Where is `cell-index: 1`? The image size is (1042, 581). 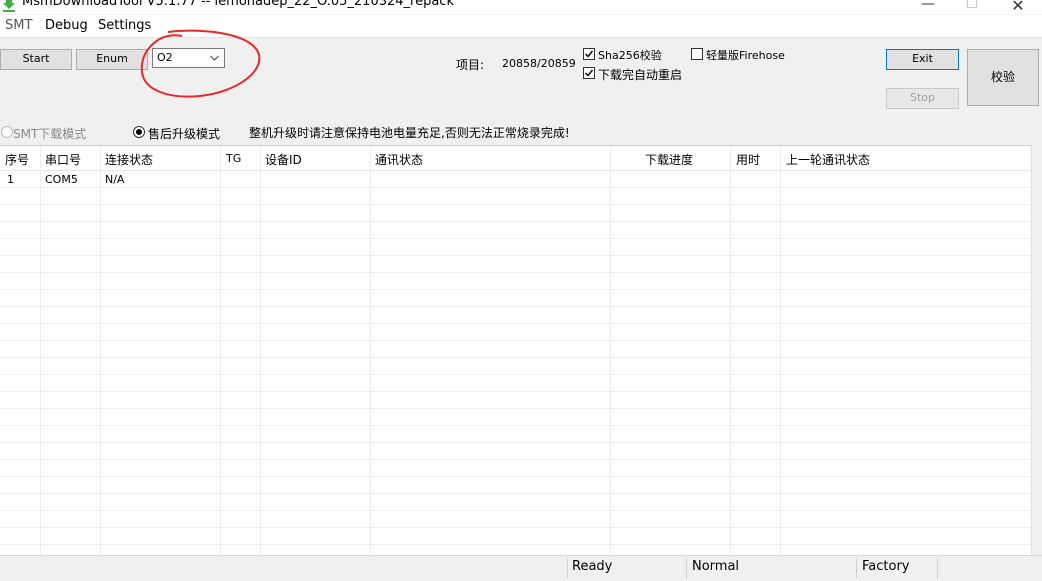
cell-index: 1 is located at coordinates (10, 179).